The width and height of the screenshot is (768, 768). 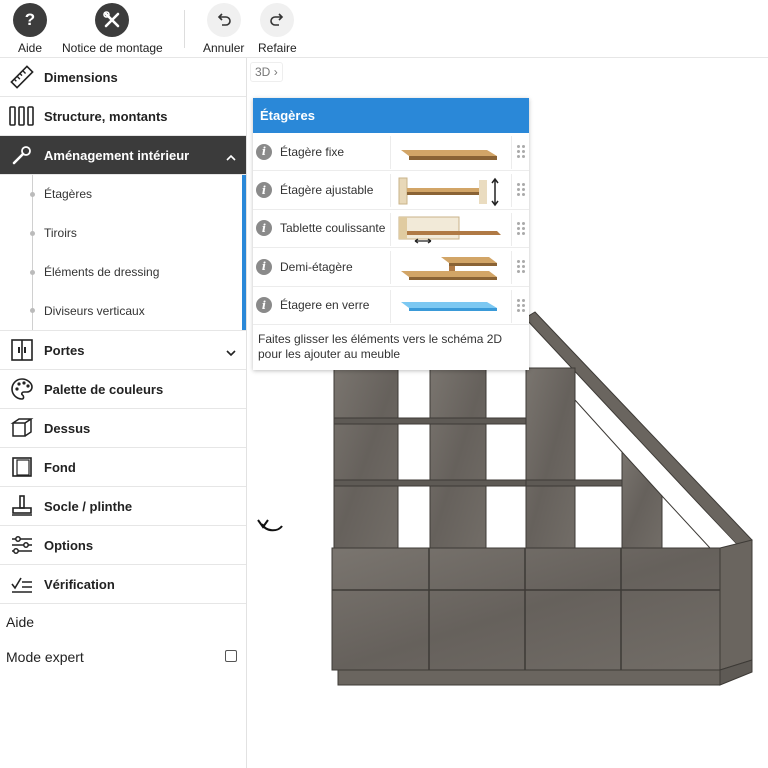 What do you see at coordinates (123, 194) in the screenshot?
I see `submenu-item-shelves: Étagères` at bounding box center [123, 194].